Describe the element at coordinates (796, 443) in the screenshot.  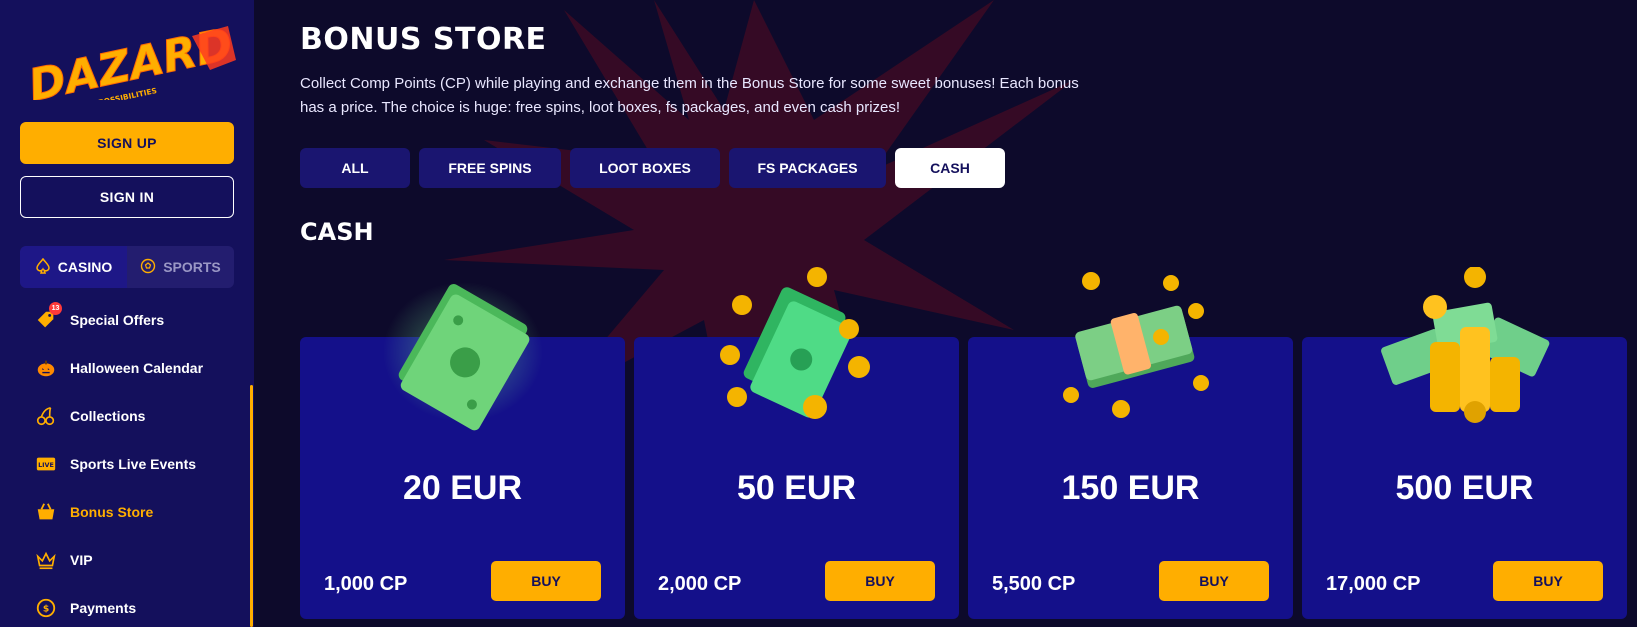
I see `product-card: 50 EUR 2,000 CP BUY` at that location.